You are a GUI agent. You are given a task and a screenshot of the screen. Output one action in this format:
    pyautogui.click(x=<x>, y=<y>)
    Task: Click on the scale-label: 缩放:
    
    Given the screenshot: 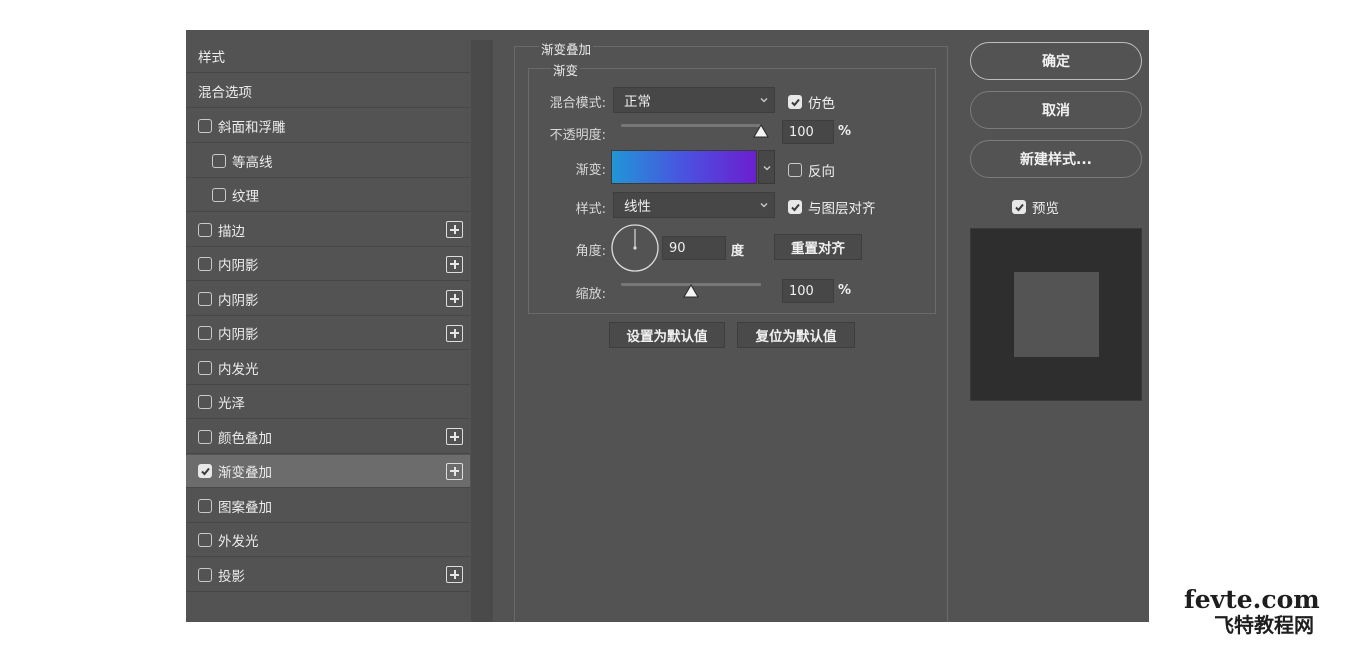 What is the action you would take?
    pyautogui.click(x=590, y=294)
    